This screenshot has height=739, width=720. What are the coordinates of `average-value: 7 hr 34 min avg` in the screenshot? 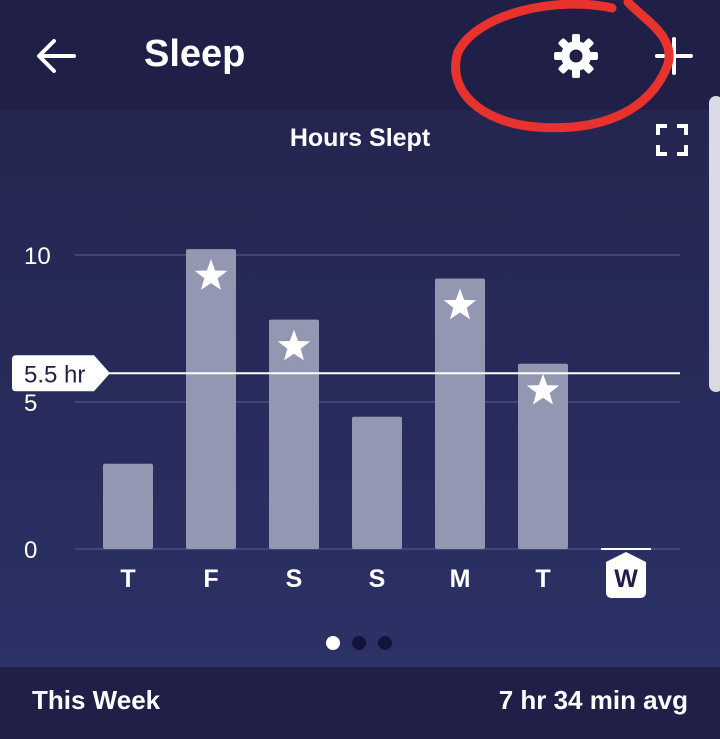 It's located at (593, 700).